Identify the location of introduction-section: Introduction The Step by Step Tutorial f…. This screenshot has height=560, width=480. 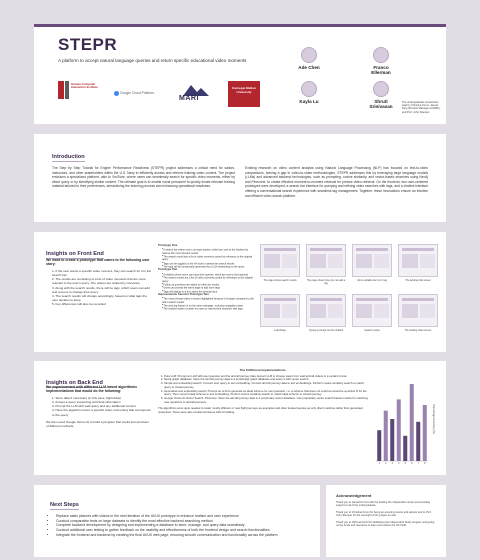
(240, 178).